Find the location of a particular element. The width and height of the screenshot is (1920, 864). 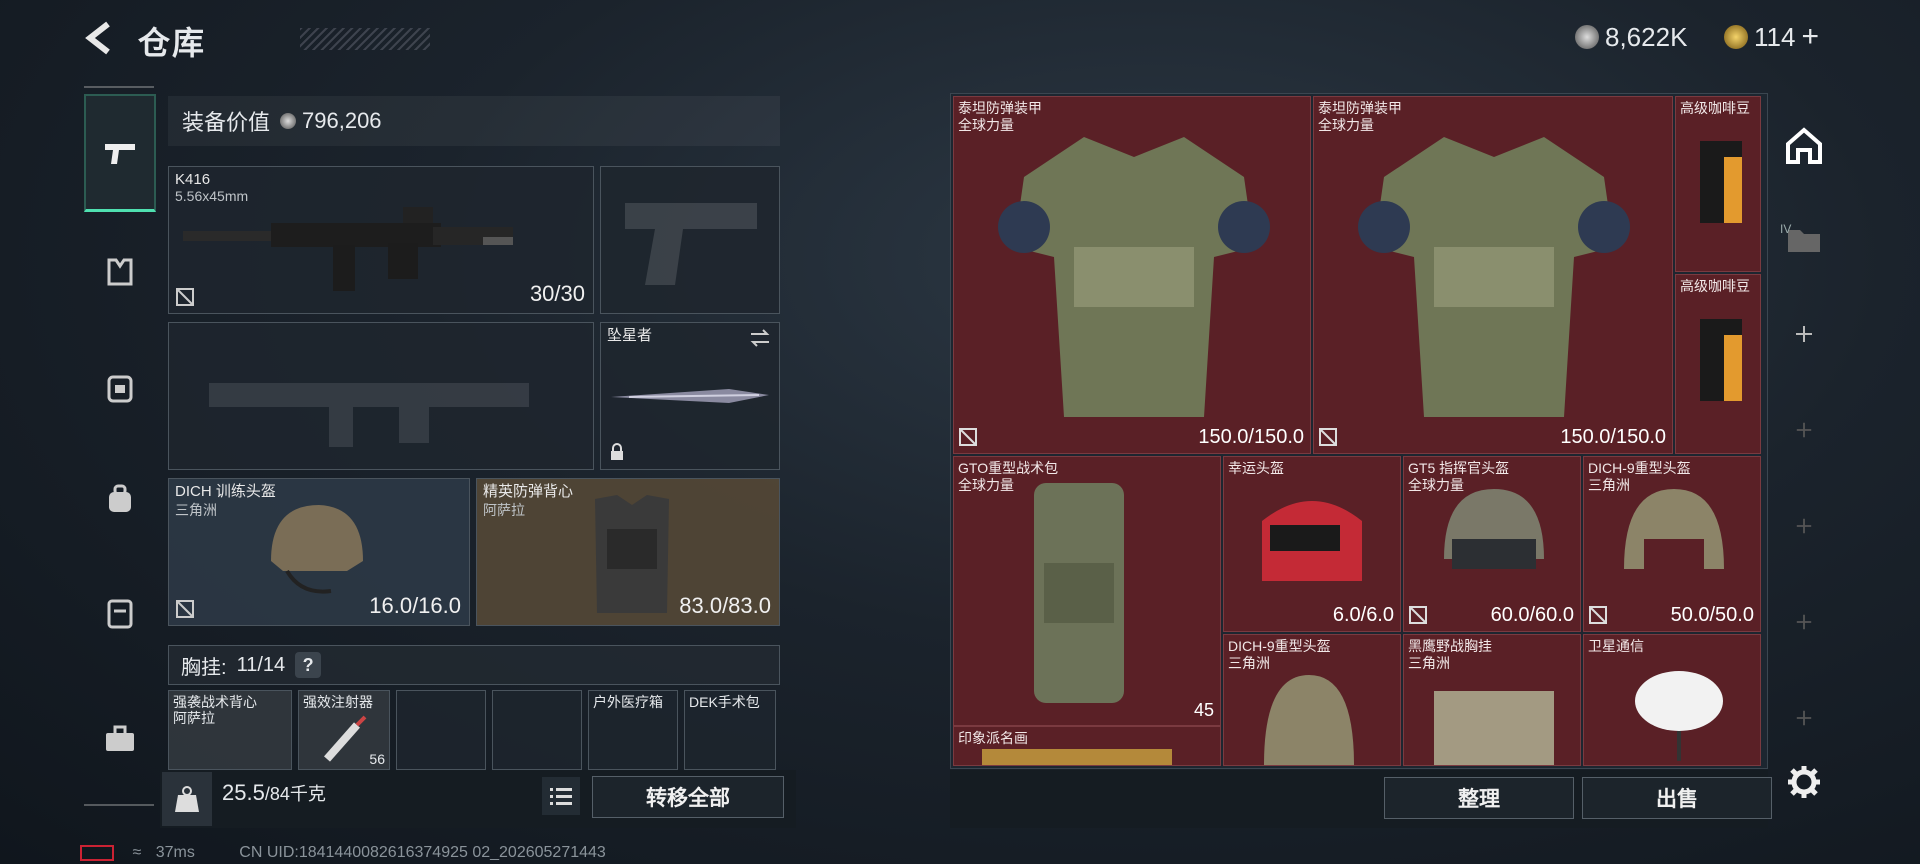

category-nav is located at coordinates (120, 446).